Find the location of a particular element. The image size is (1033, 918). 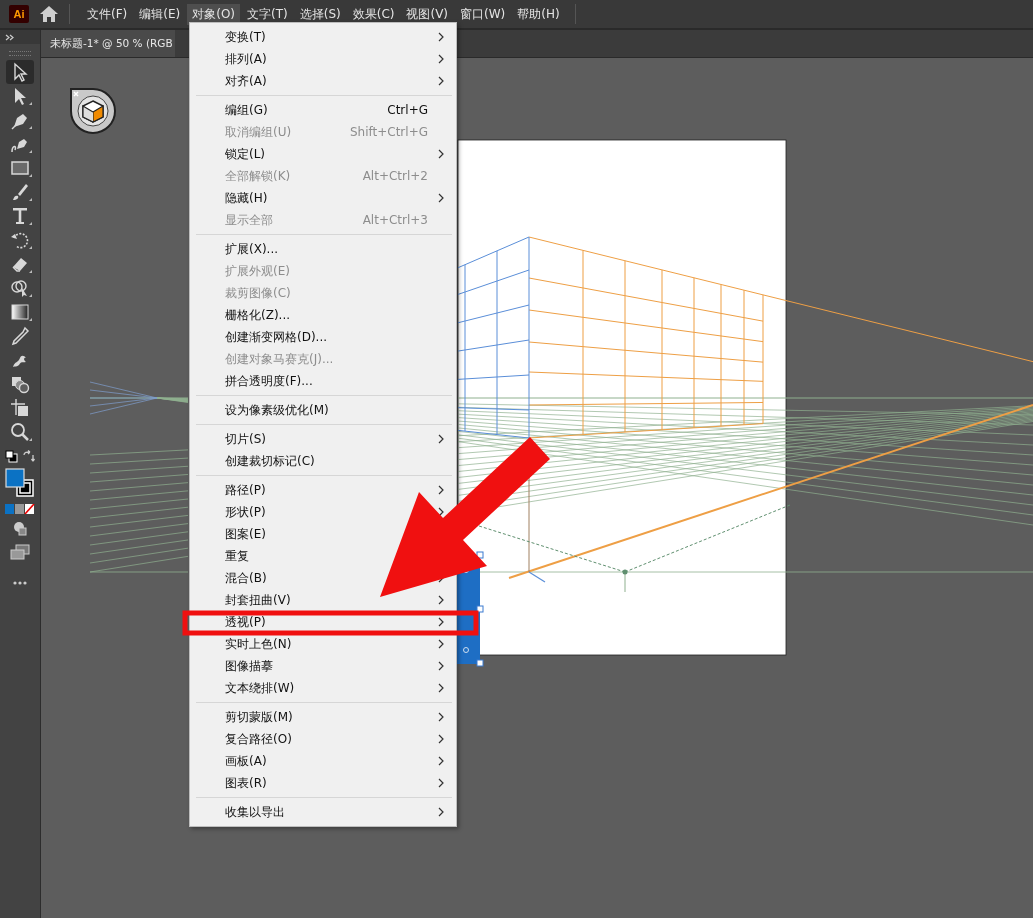

menu-bar-item: 帮助(H) is located at coordinates (538, 14).